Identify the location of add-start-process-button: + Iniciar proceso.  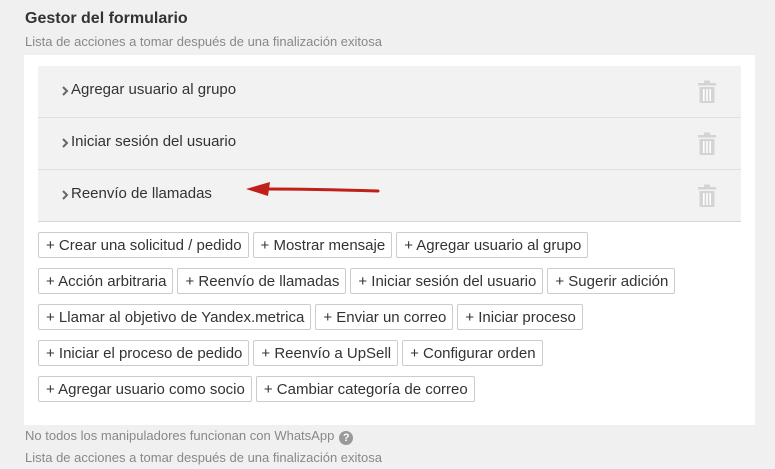
(520, 317).